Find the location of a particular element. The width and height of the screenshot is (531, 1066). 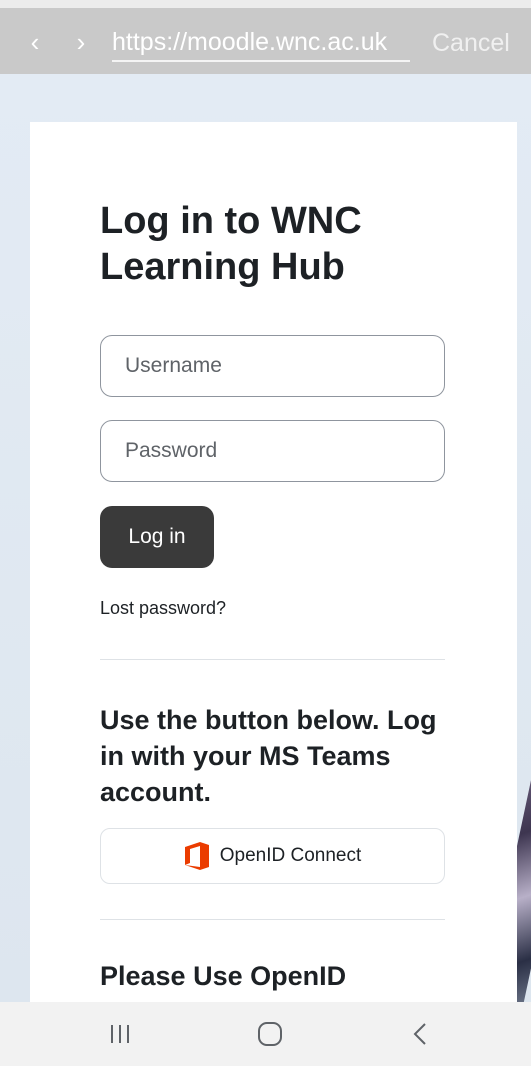

browser-toolbar: ‹ › https://moodle.wnc.ac.uk Cancel is located at coordinates (265, 37).